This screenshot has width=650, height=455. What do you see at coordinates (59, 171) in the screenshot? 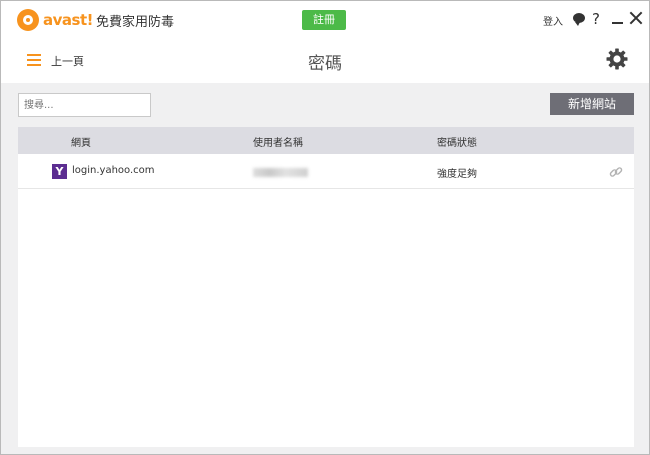
I see `yahoo-icon: Y` at bounding box center [59, 171].